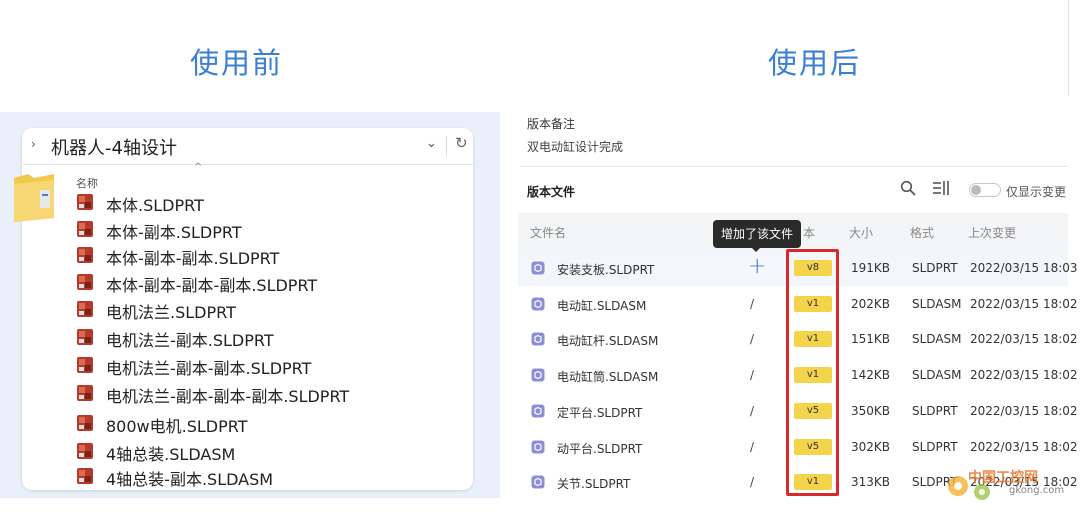 Image resolution: width=1080 pixels, height=522 pixels. Describe the element at coordinates (941, 188) in the screenshot. I see `column-settings-icon` at that location.